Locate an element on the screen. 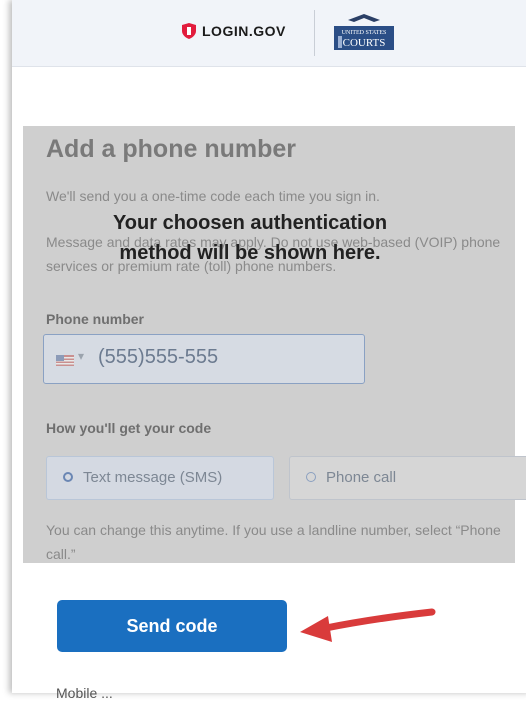  page-title: Add a phone number is located at coordinates (171, 149).